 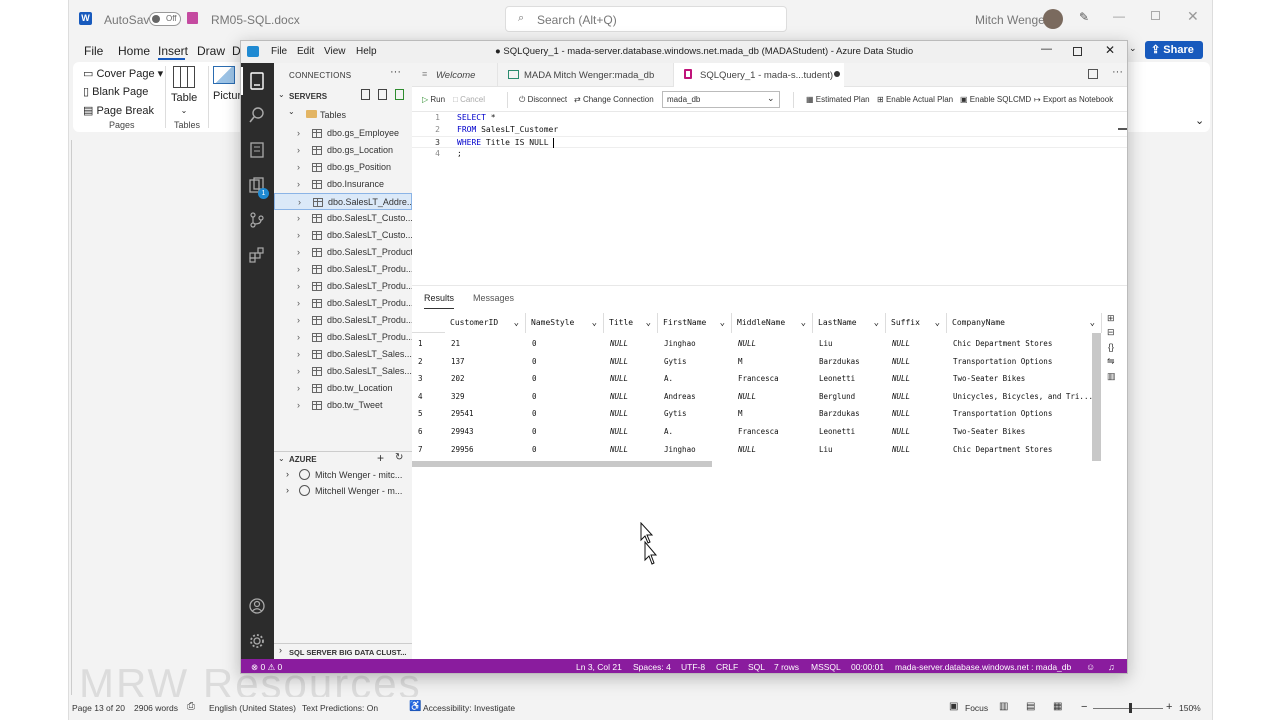 What do you see at coordinates (953, 706) in the screenshot?
I see `focus-icon: ▣` at bounding box center [953, 706].